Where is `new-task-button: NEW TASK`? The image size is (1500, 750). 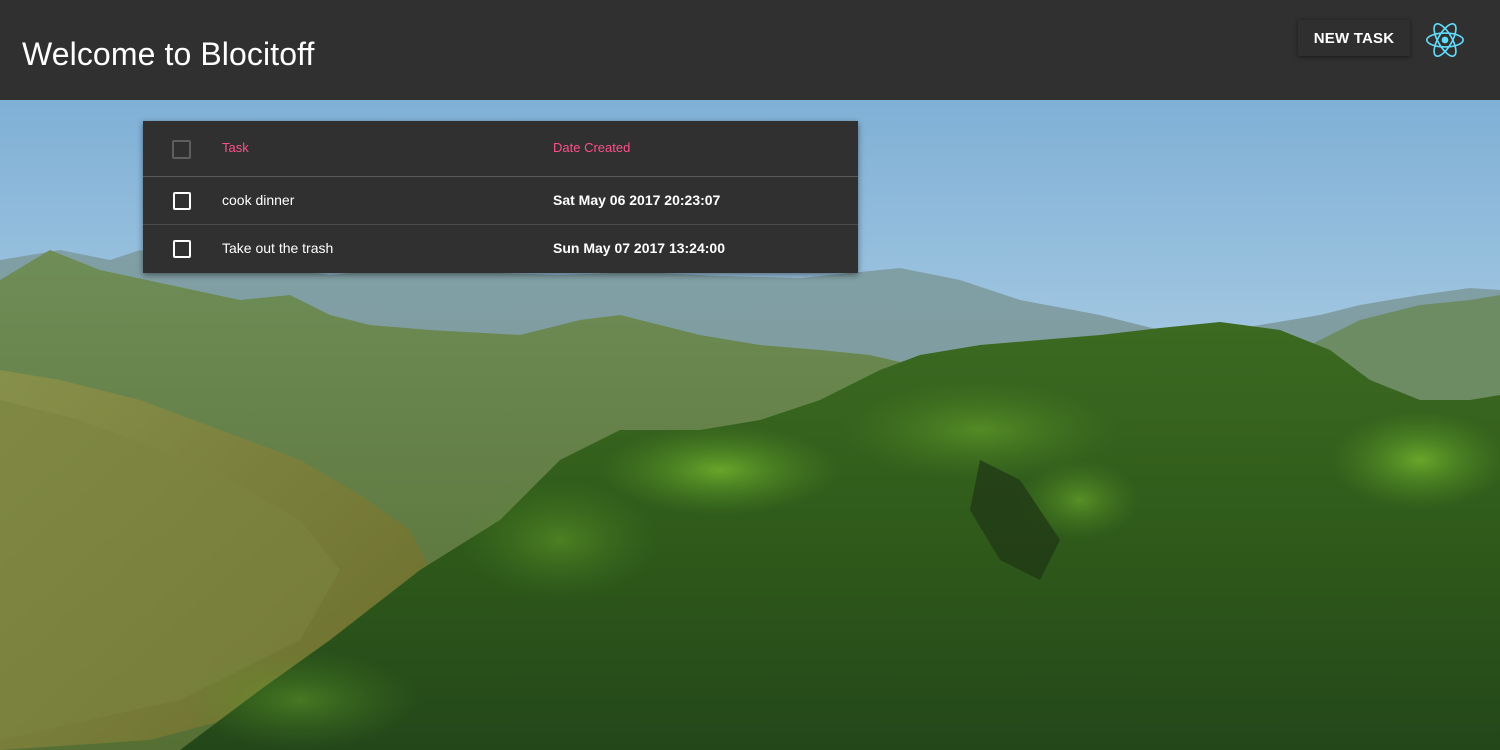
new-task-button: NEW TASK is located at coordinates (1354, 38).